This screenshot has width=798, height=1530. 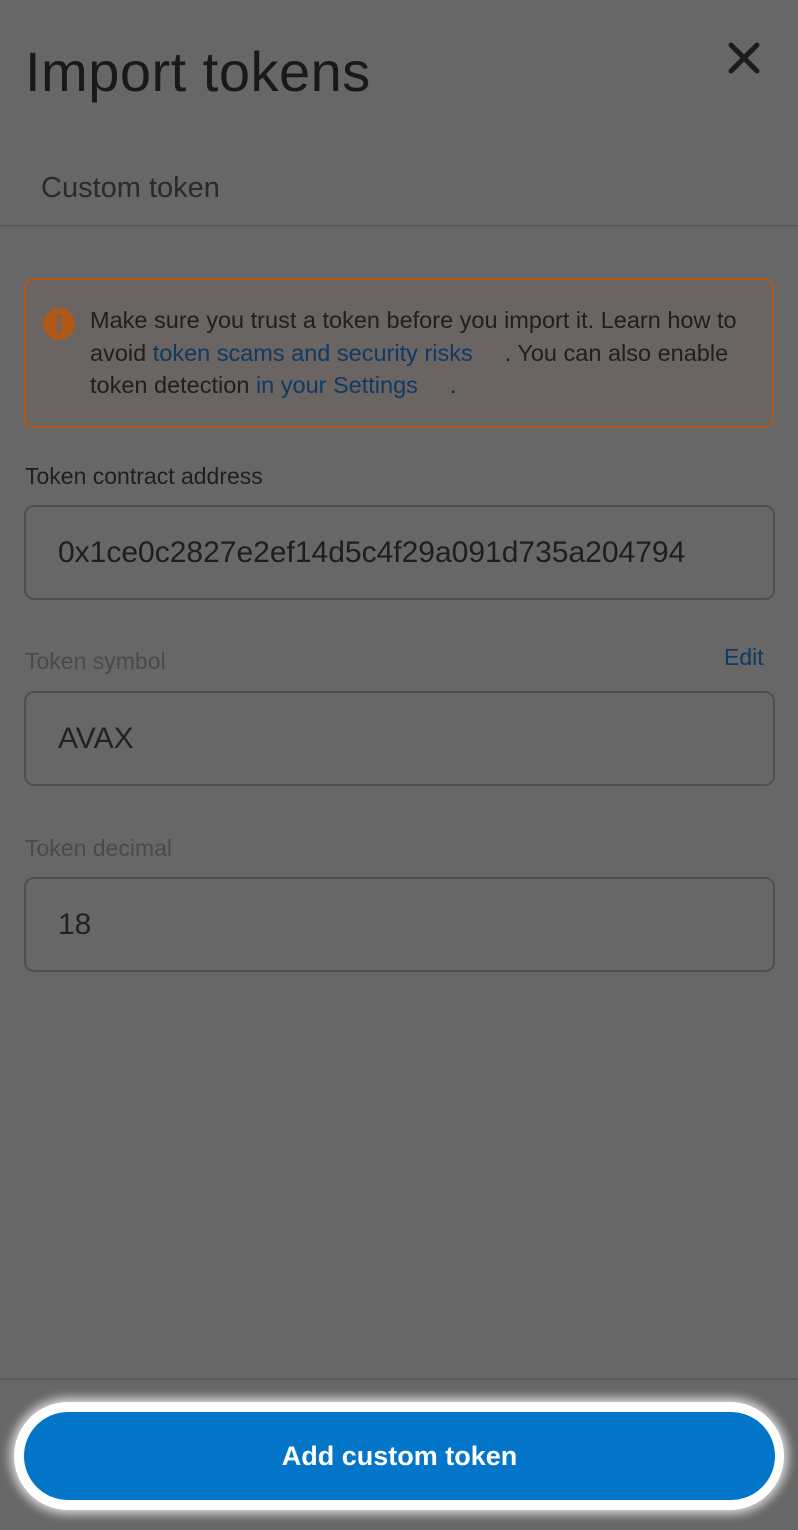 What do you see at coordinates (337, 385) in the screenshot?
I see `settings-link: in your Settings` at bounding box center [337, 385].